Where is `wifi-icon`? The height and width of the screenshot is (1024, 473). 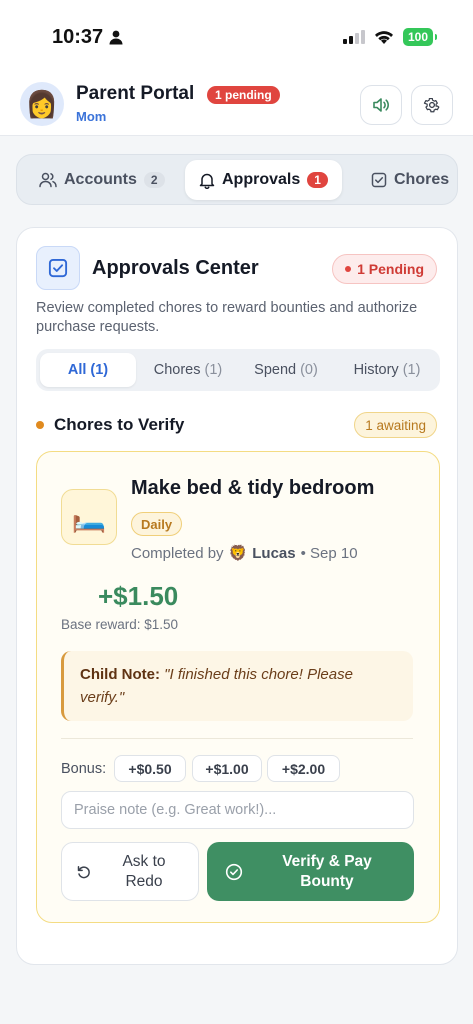 wifi-icon is located at coordinates (383, 37).